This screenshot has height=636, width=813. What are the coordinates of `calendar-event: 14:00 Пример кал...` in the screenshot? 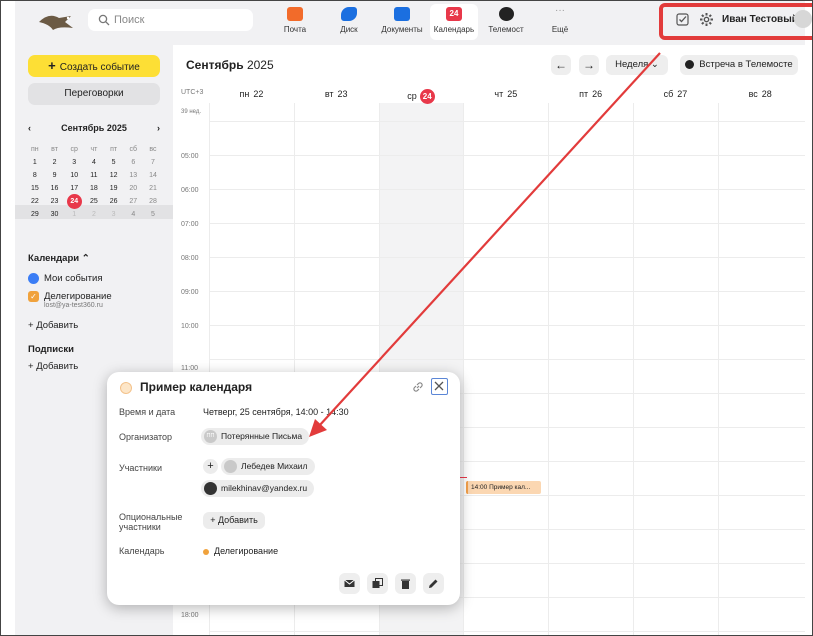 It's located at (503, 487).